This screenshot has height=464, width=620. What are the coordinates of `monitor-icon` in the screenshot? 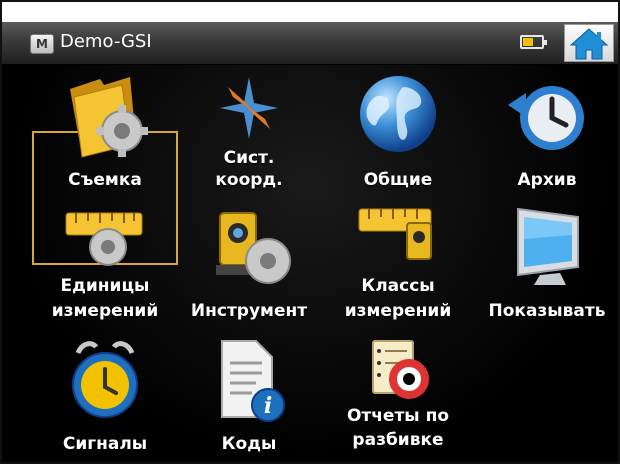 It's located at (548, 246).